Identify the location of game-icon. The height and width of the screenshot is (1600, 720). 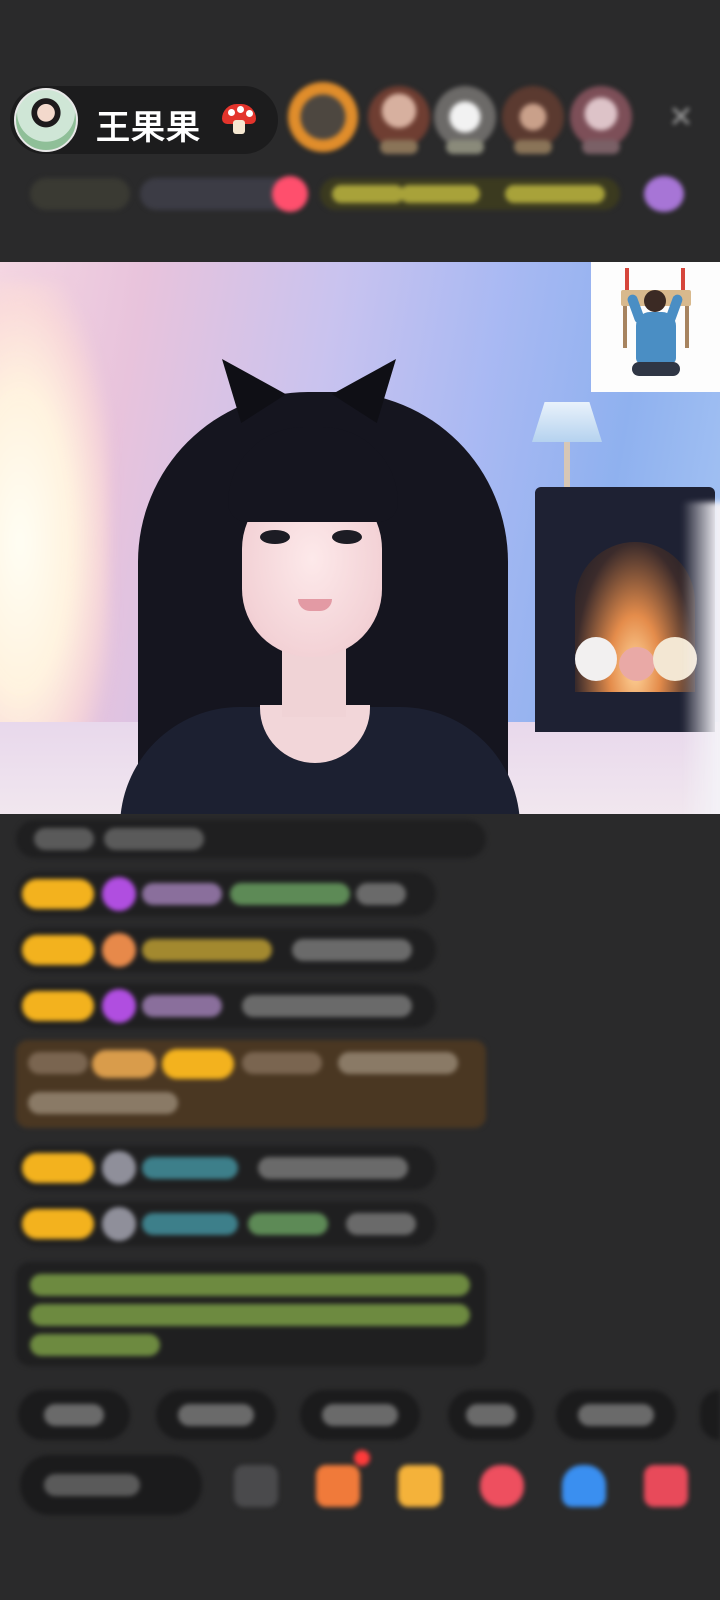
(502, 1486).